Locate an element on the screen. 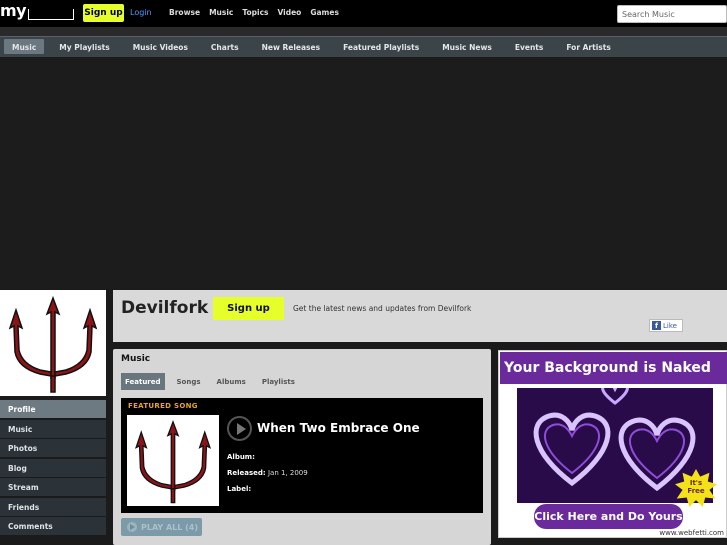 The width and height of the screenshot is (727, 545). sidebar-item-comments: Comments is located at coordinates (53, 526).